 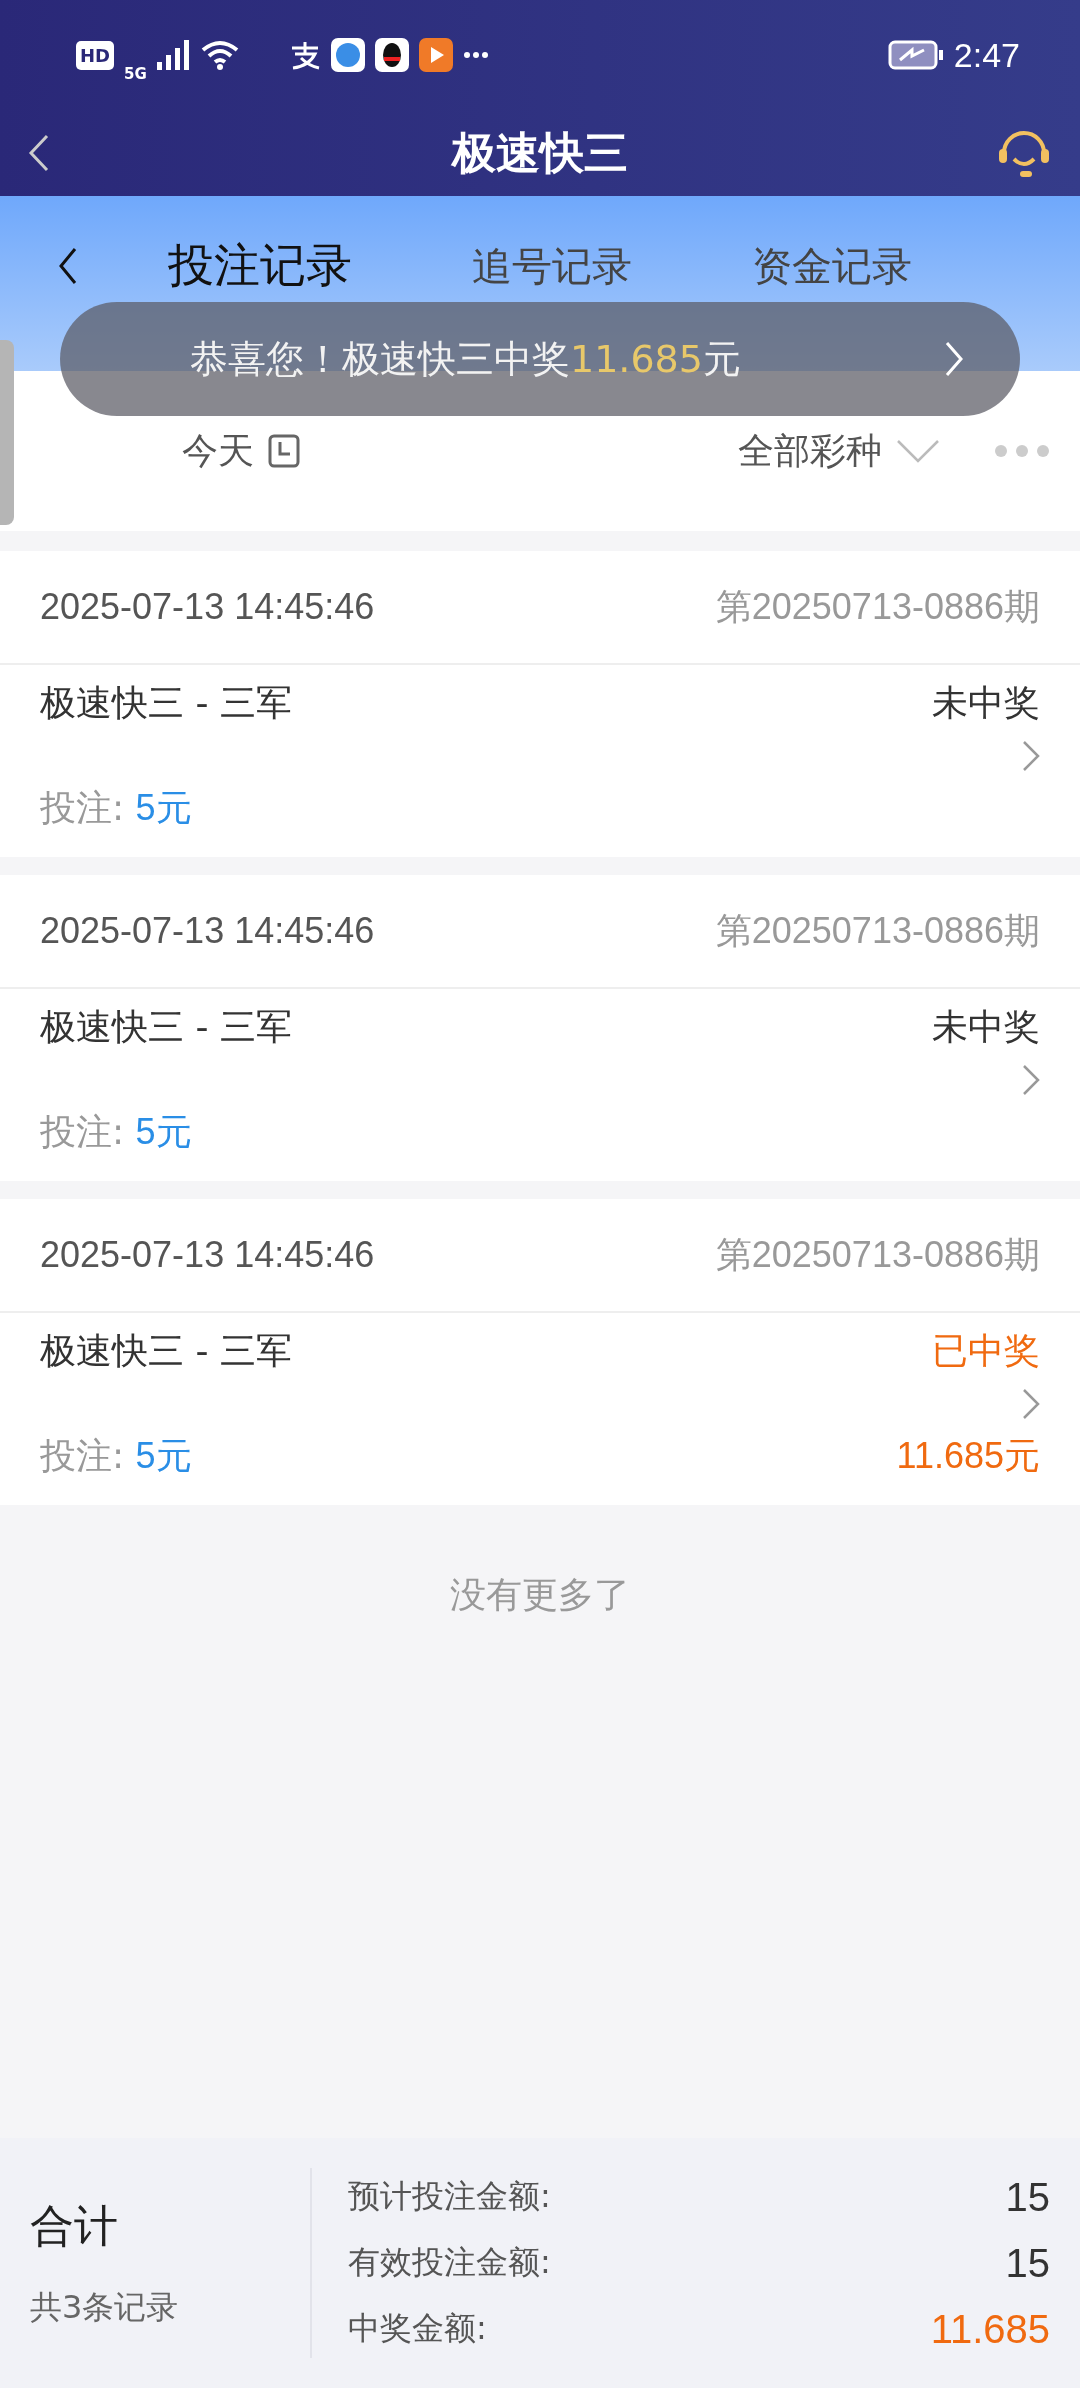 What do you see at coordinates (135, 74) in the screenshot?
I see `network-label: 5G` at bounding box center [135, 74].